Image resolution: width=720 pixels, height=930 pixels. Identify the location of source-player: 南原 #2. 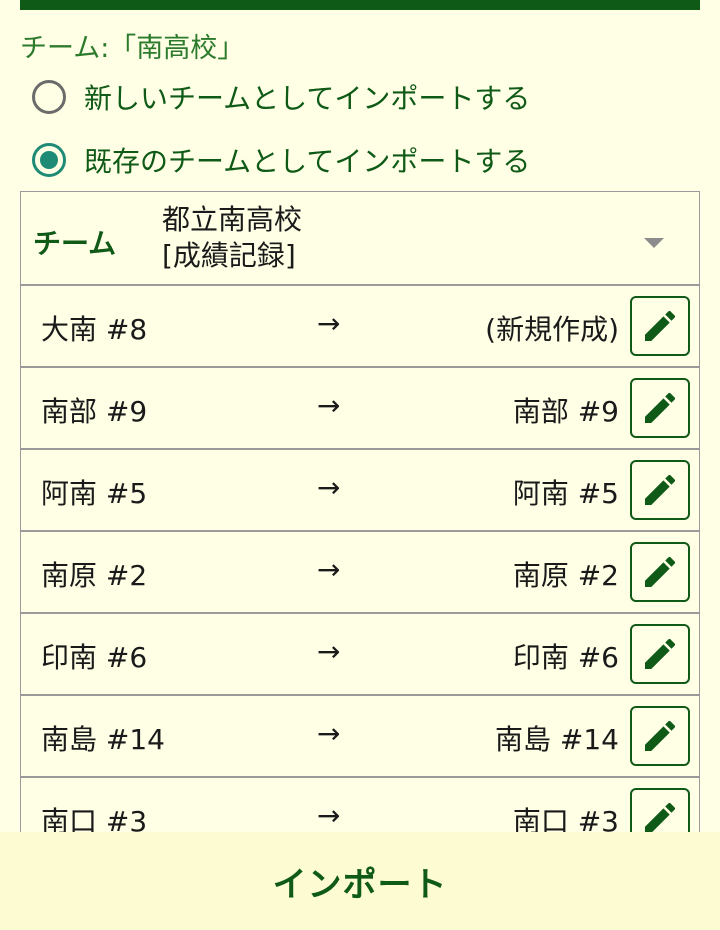
(94, 575).